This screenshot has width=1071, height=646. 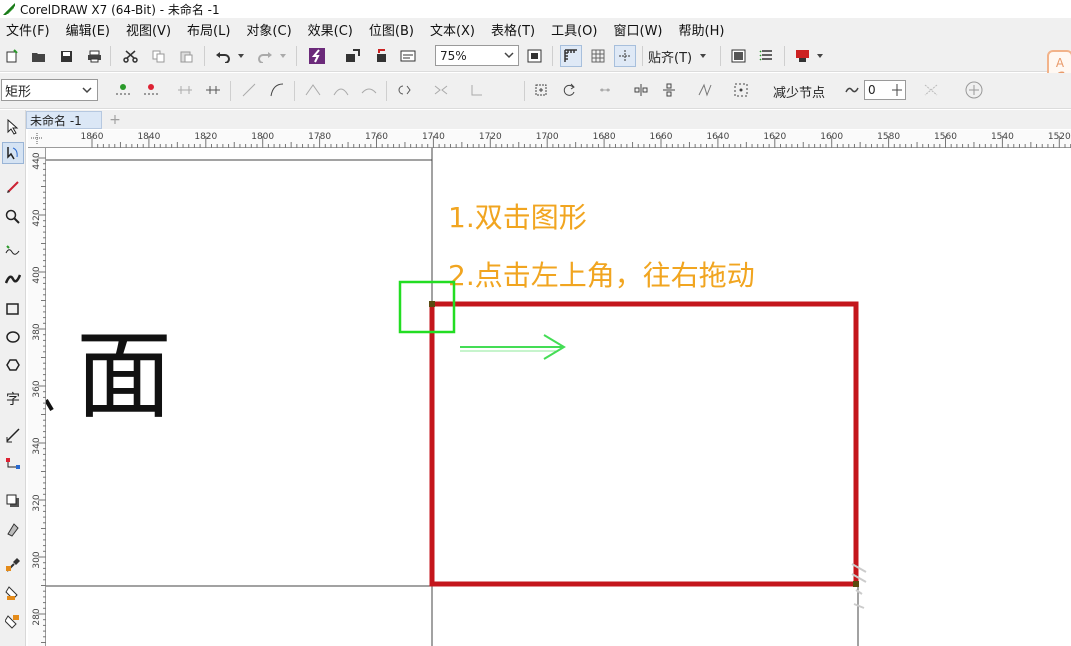 What do you see at coordinates (13, 621) in the screenshot?
I see `smart-fill-tool-icon` at bounding box center [13, 621].